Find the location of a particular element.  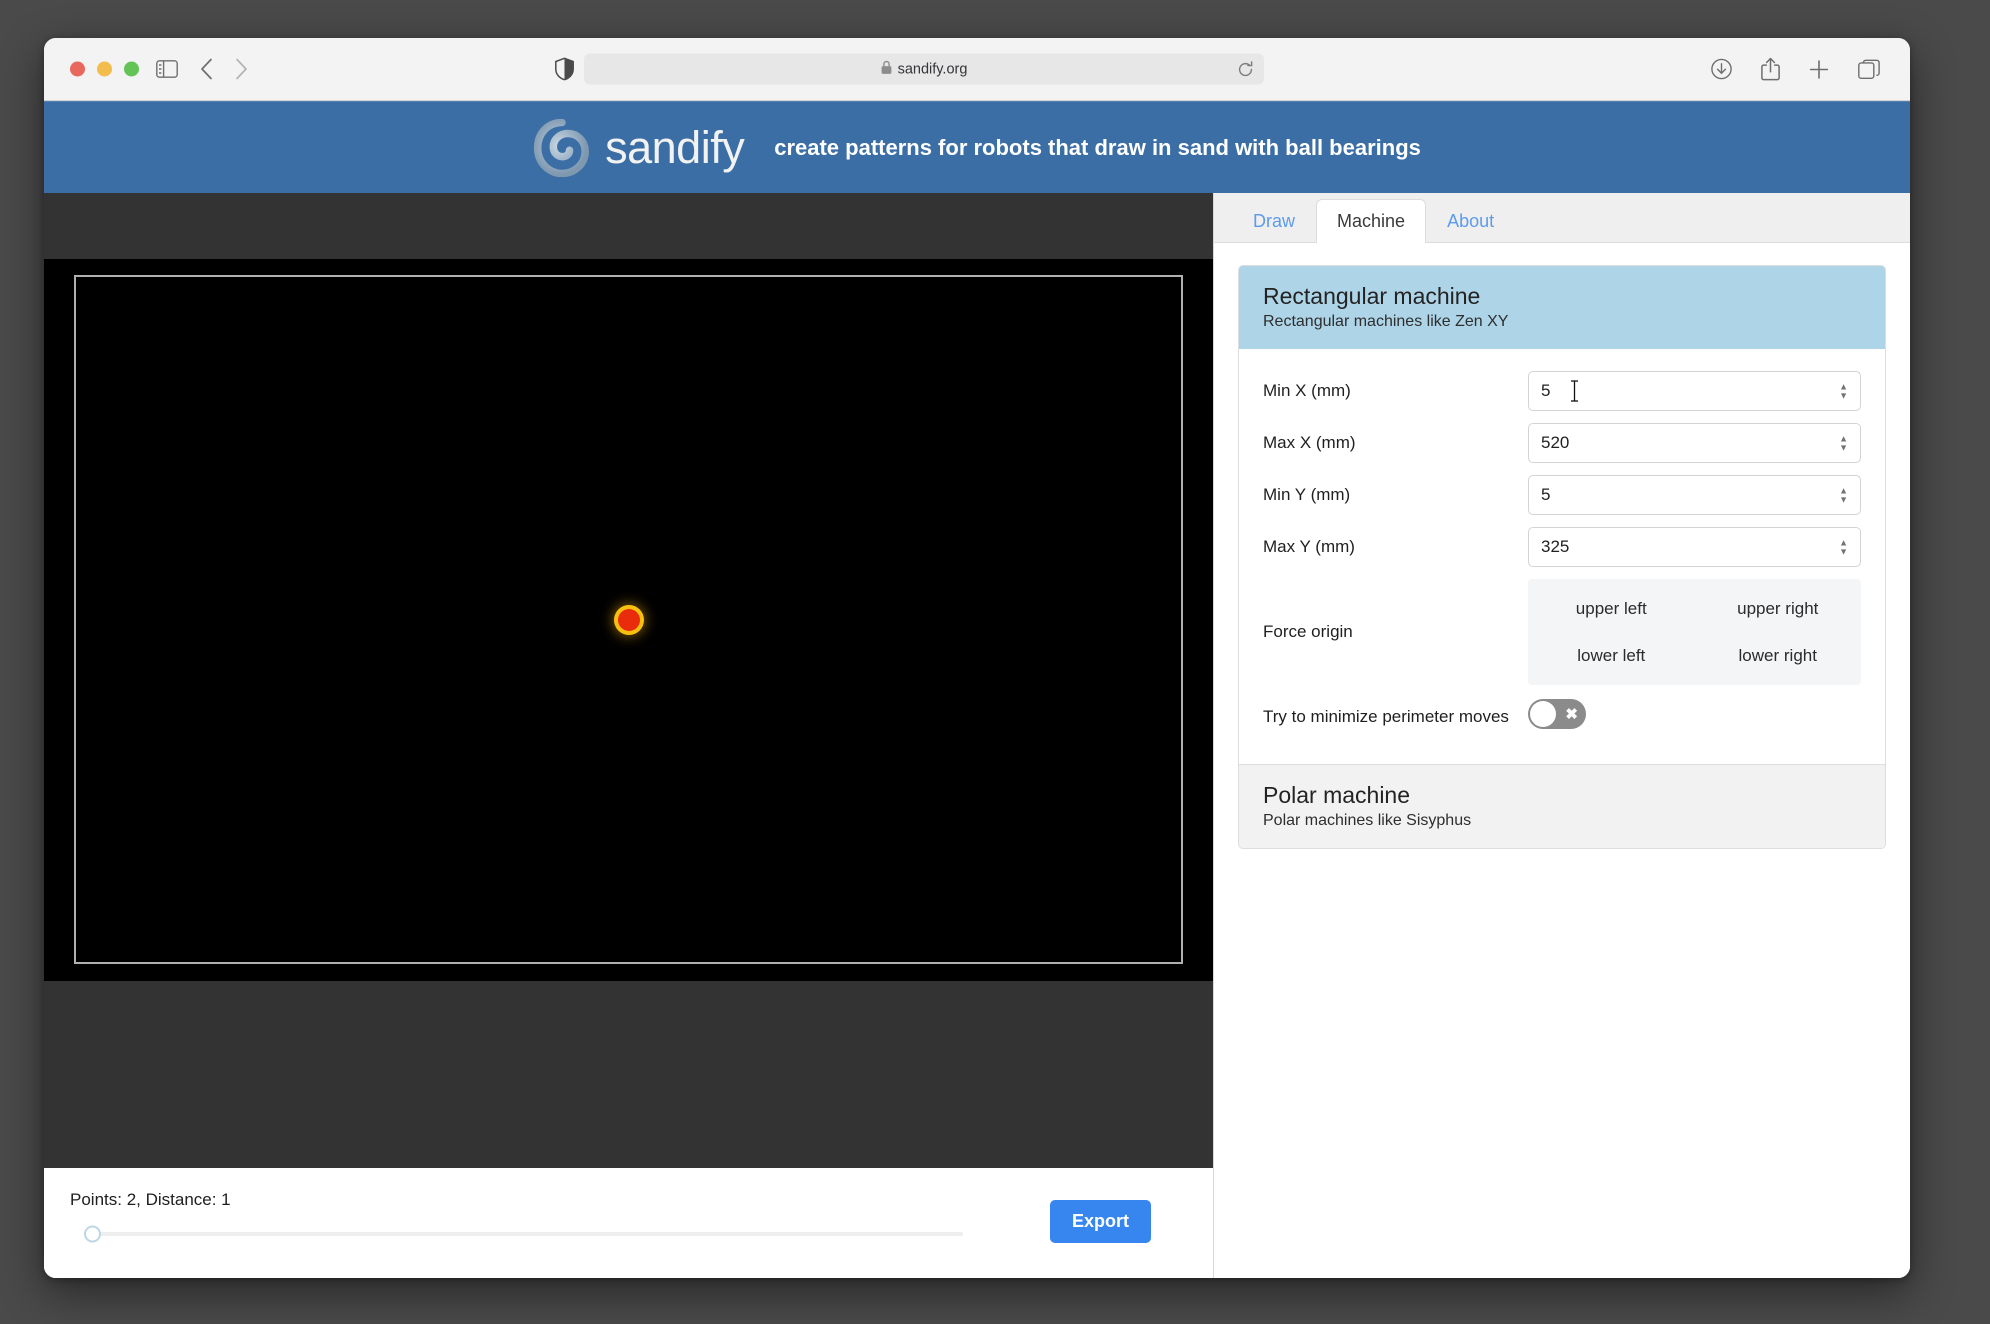

field-row-max-x: Max X (mm) 520 ▲ ▼ is located at coordinates (1562, 443).